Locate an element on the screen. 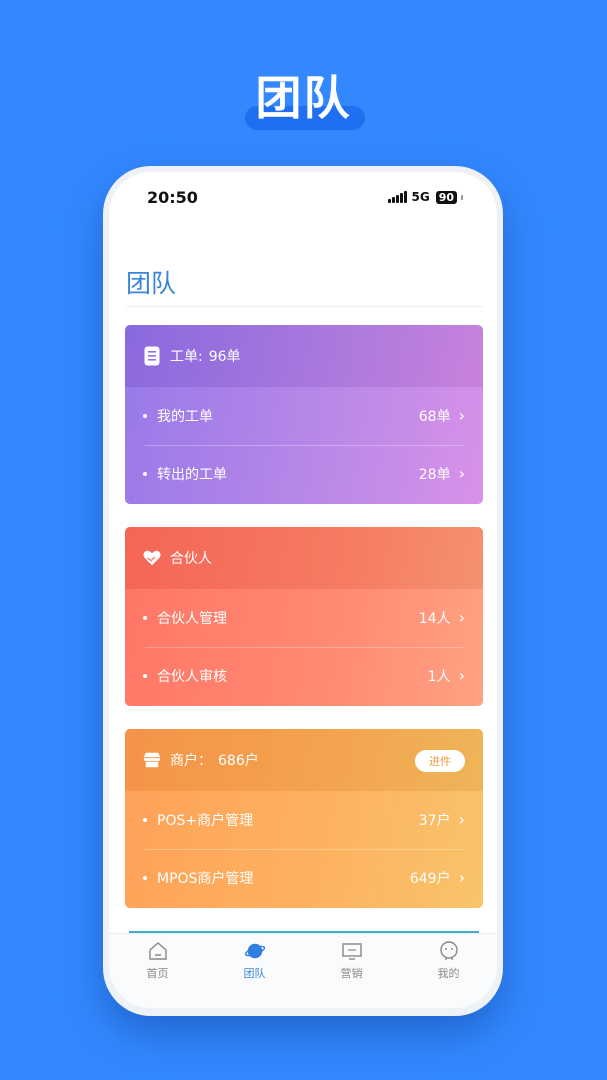  pos-merchant-row: POS+商户管理 37户 › is located at coordinates (304, 820).